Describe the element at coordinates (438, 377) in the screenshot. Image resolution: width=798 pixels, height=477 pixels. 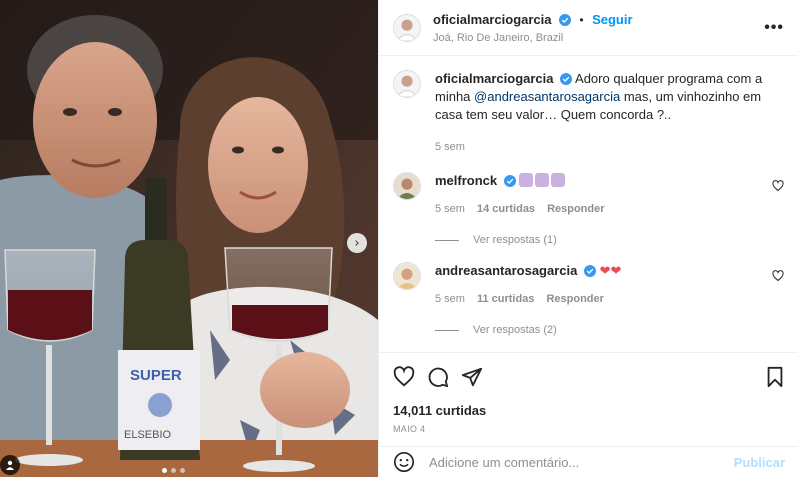
I see `comment-bubble-icon` at that location.